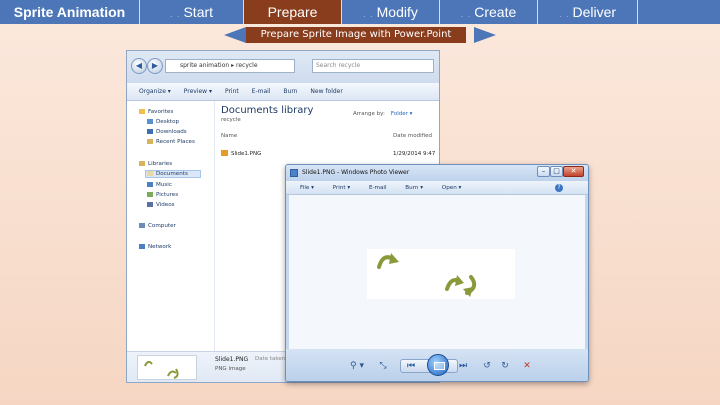  I want to click on back-arrow-icon: ◀, so click(139, 66).